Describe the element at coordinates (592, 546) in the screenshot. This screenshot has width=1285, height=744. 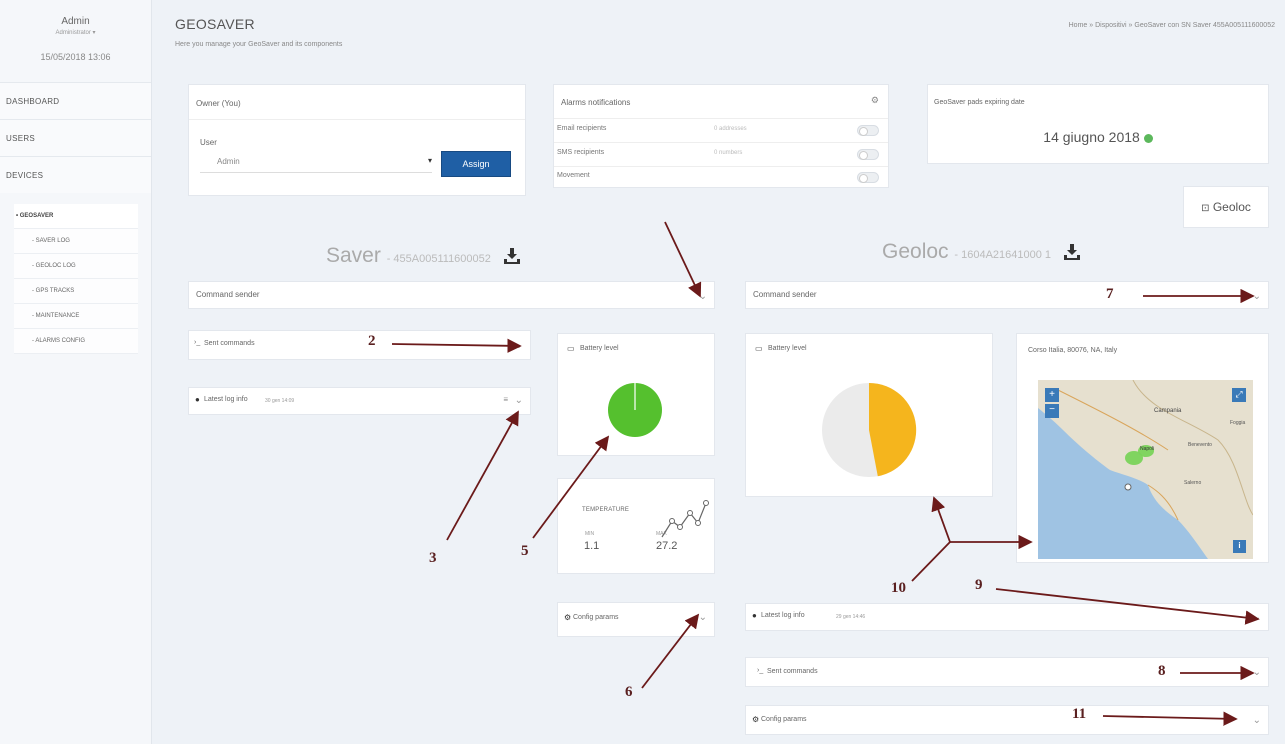
I see `temp-min-value: 1.1` at that location.